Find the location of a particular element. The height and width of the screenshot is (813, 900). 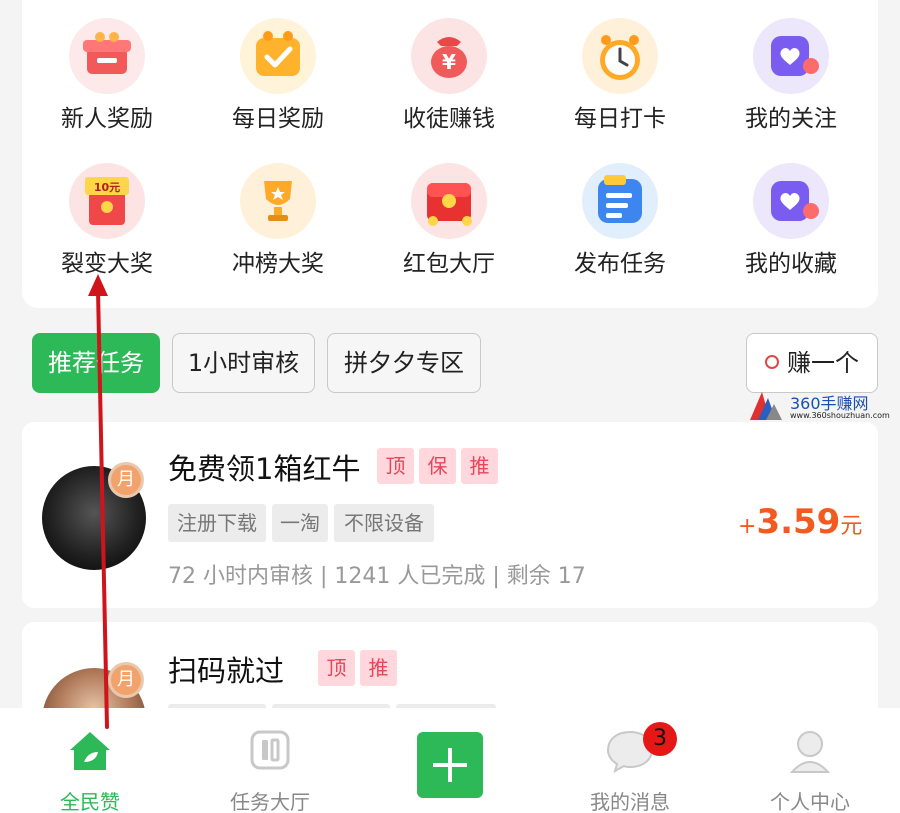

grid-item-my-follow: 我的关注 is located at coordinates (791, 75).